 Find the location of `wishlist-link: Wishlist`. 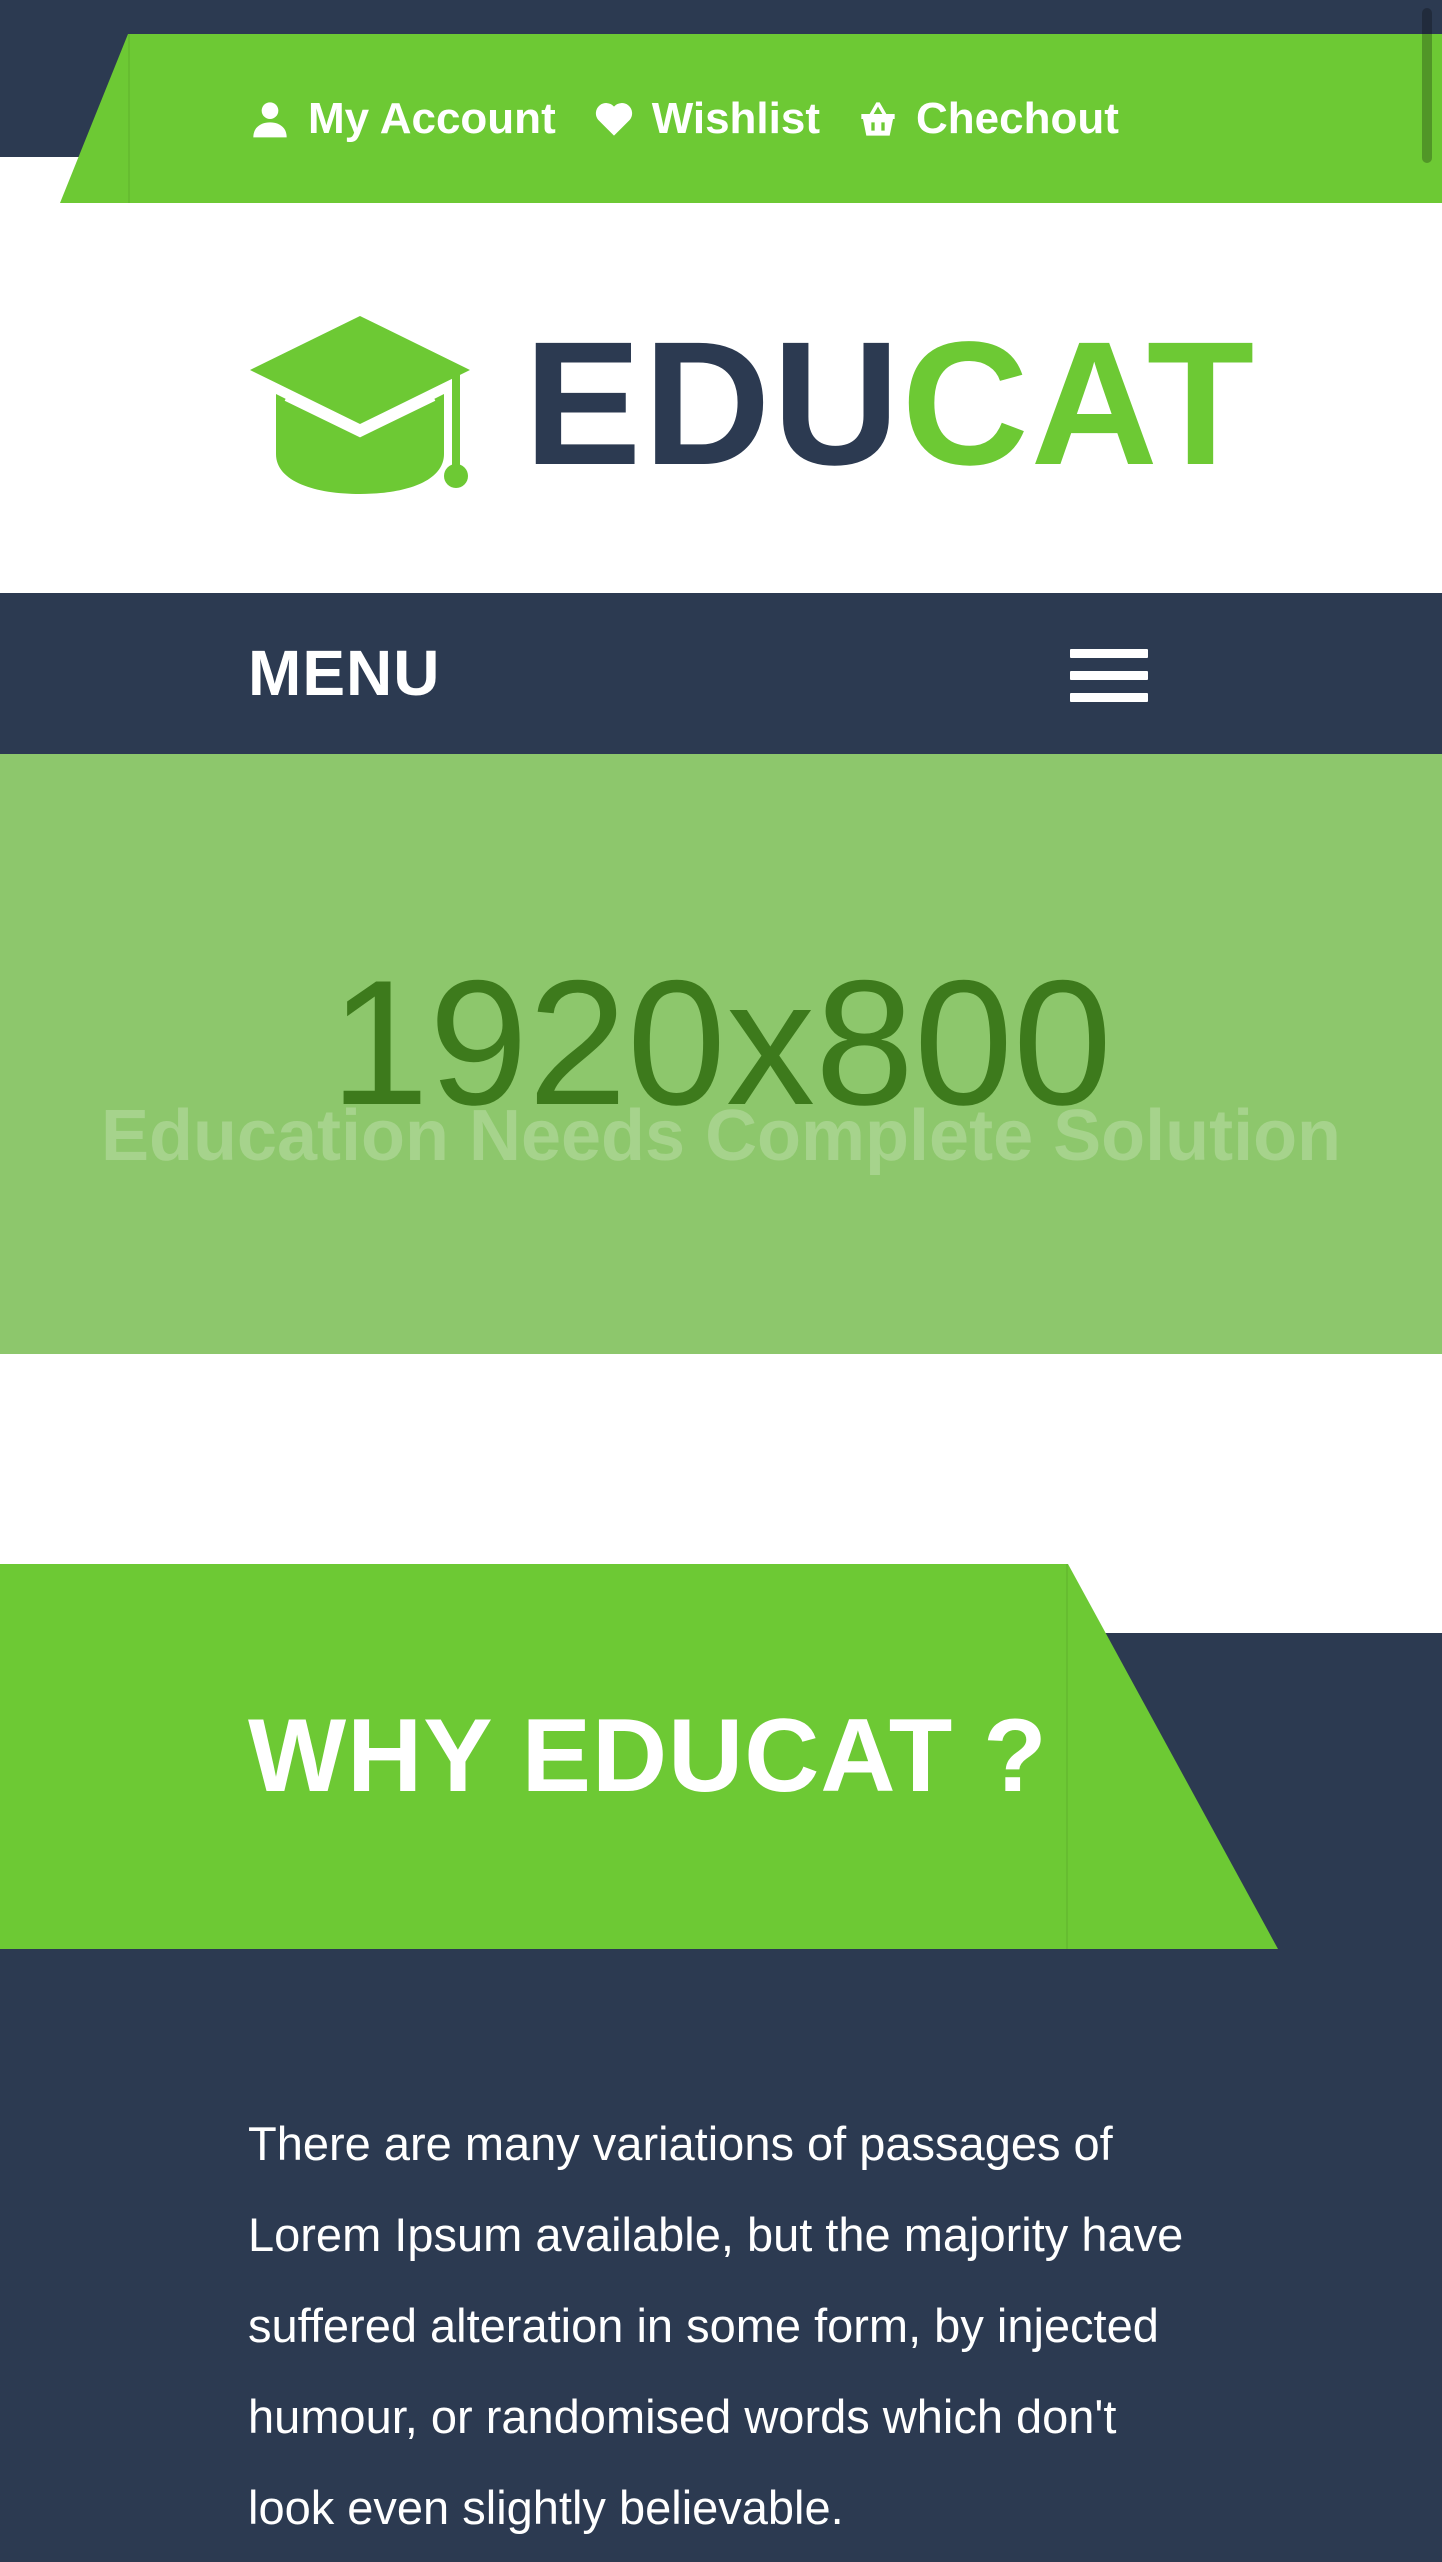

wishlist-link: Wishlist is located at coordinates (707, 119).